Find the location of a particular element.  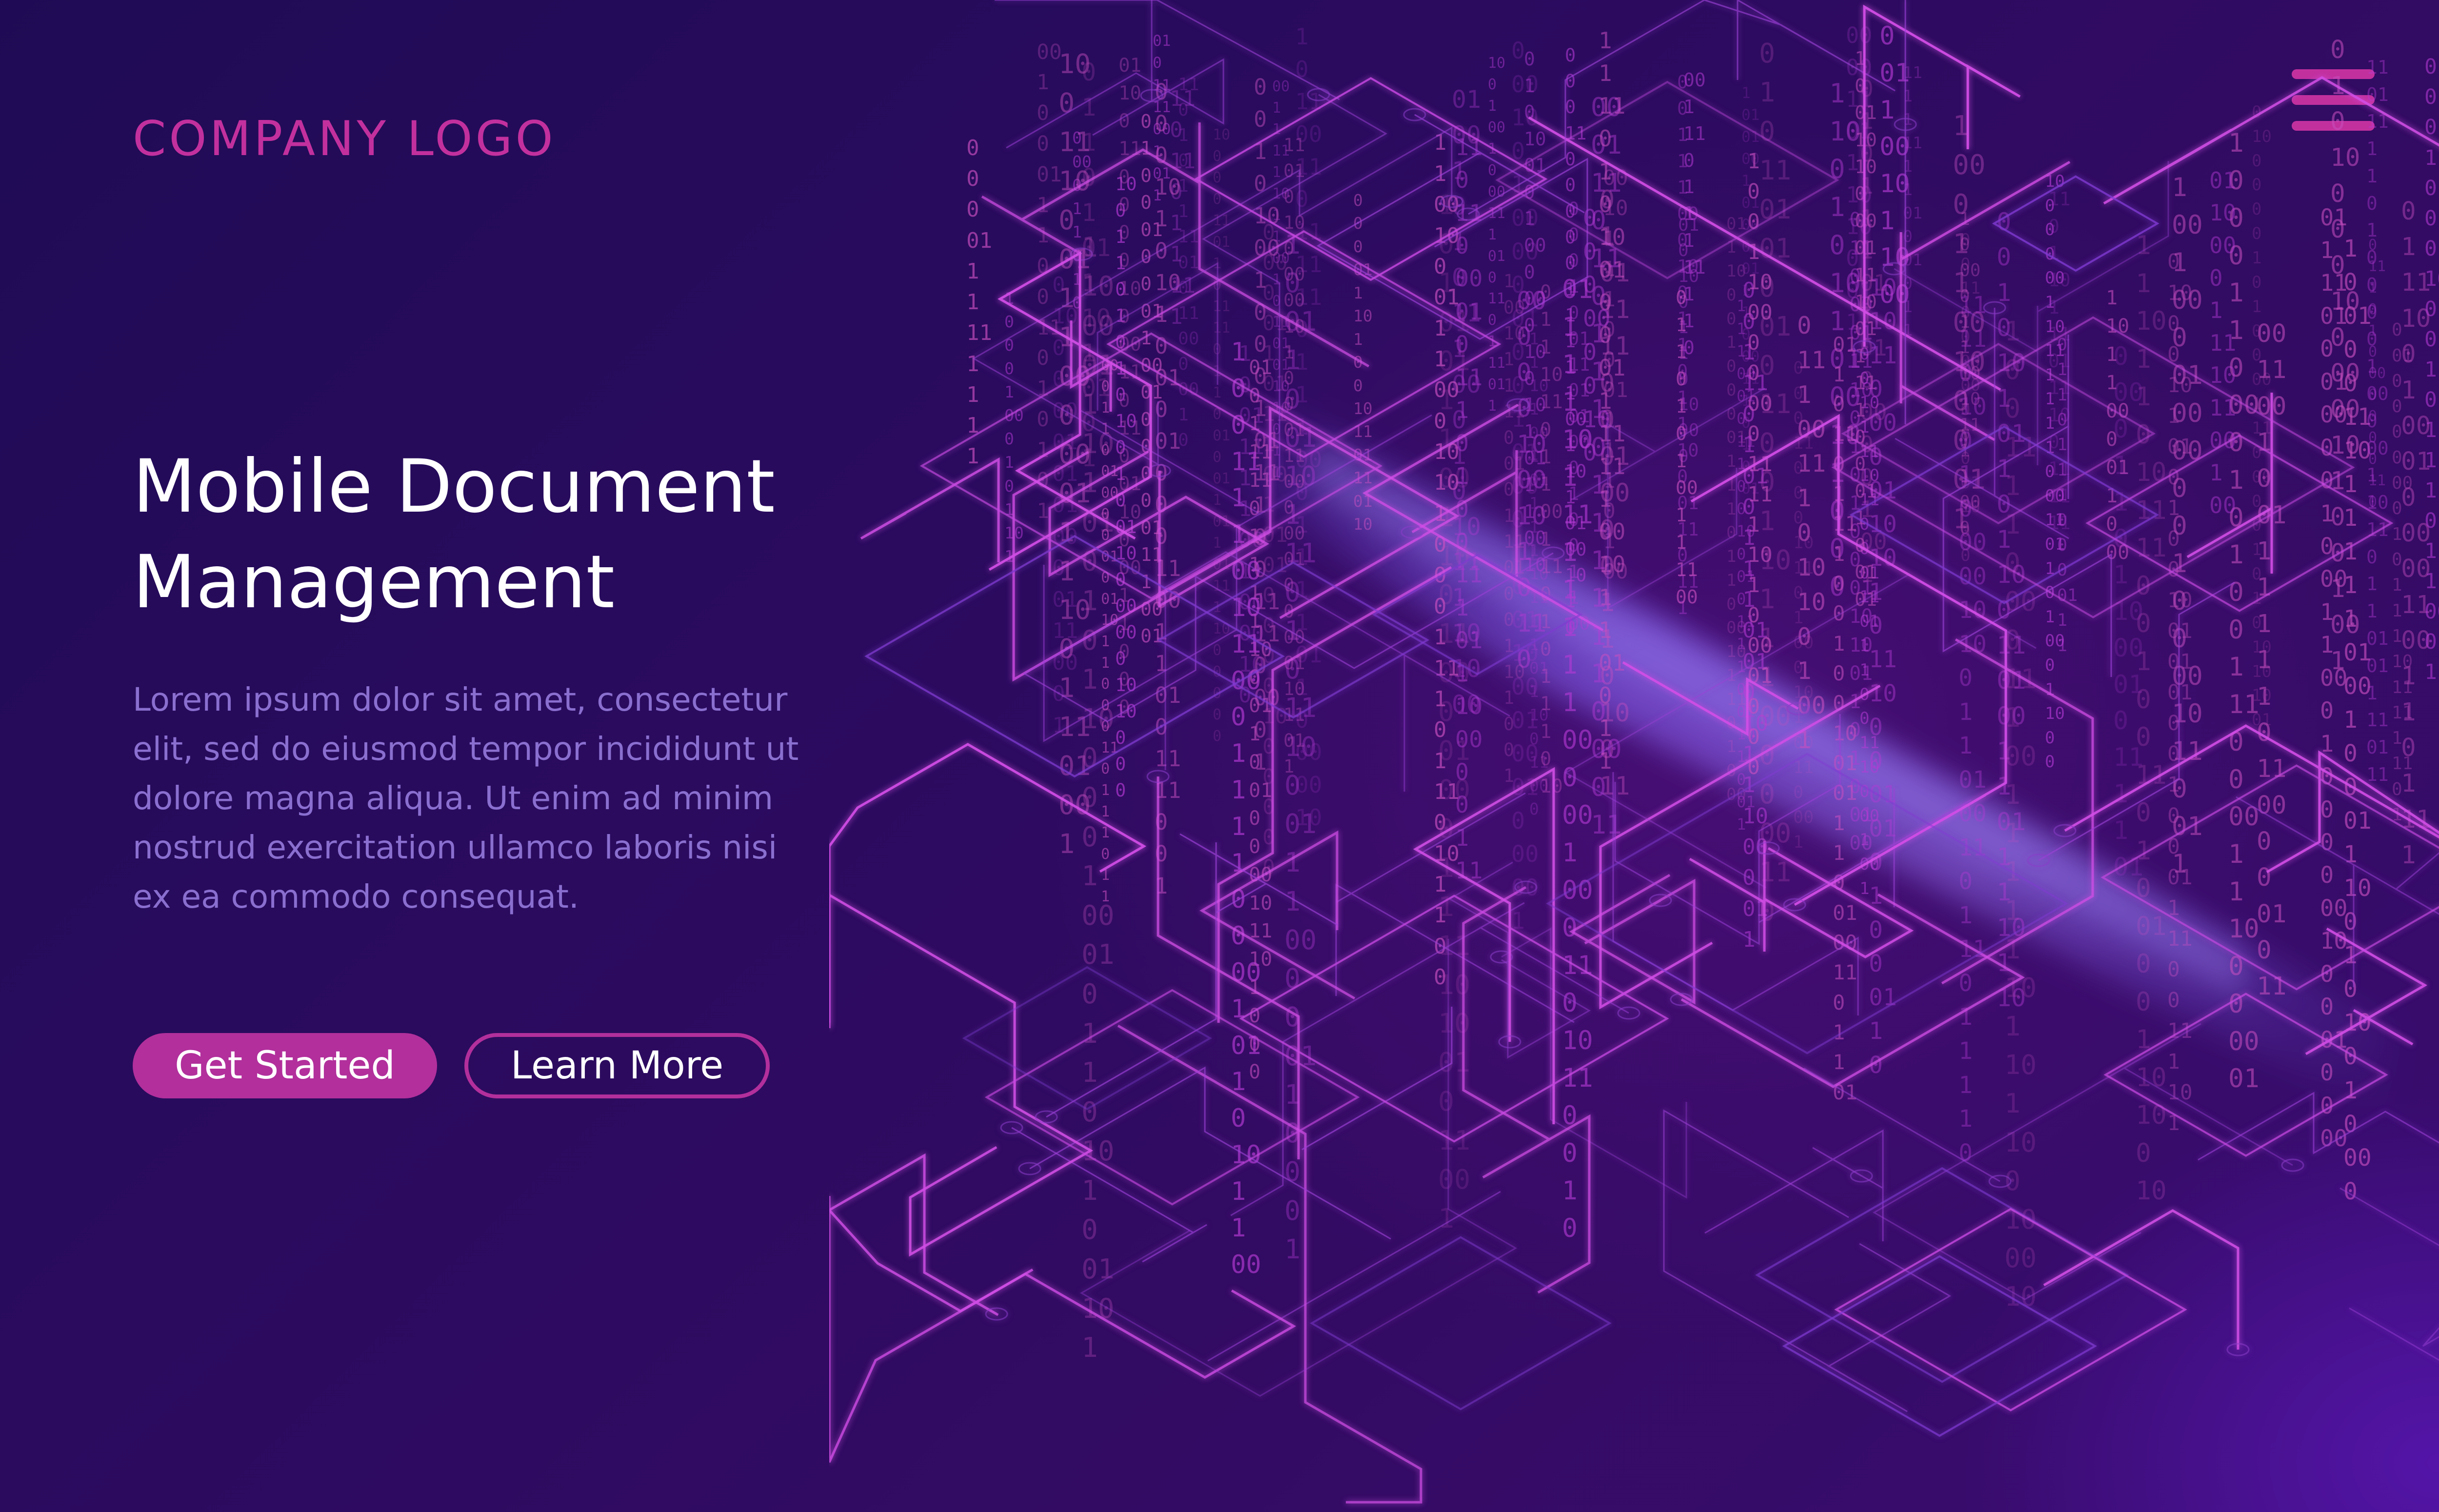

company-logo: COMPANY LOGO is located at coordinates (345, 139).